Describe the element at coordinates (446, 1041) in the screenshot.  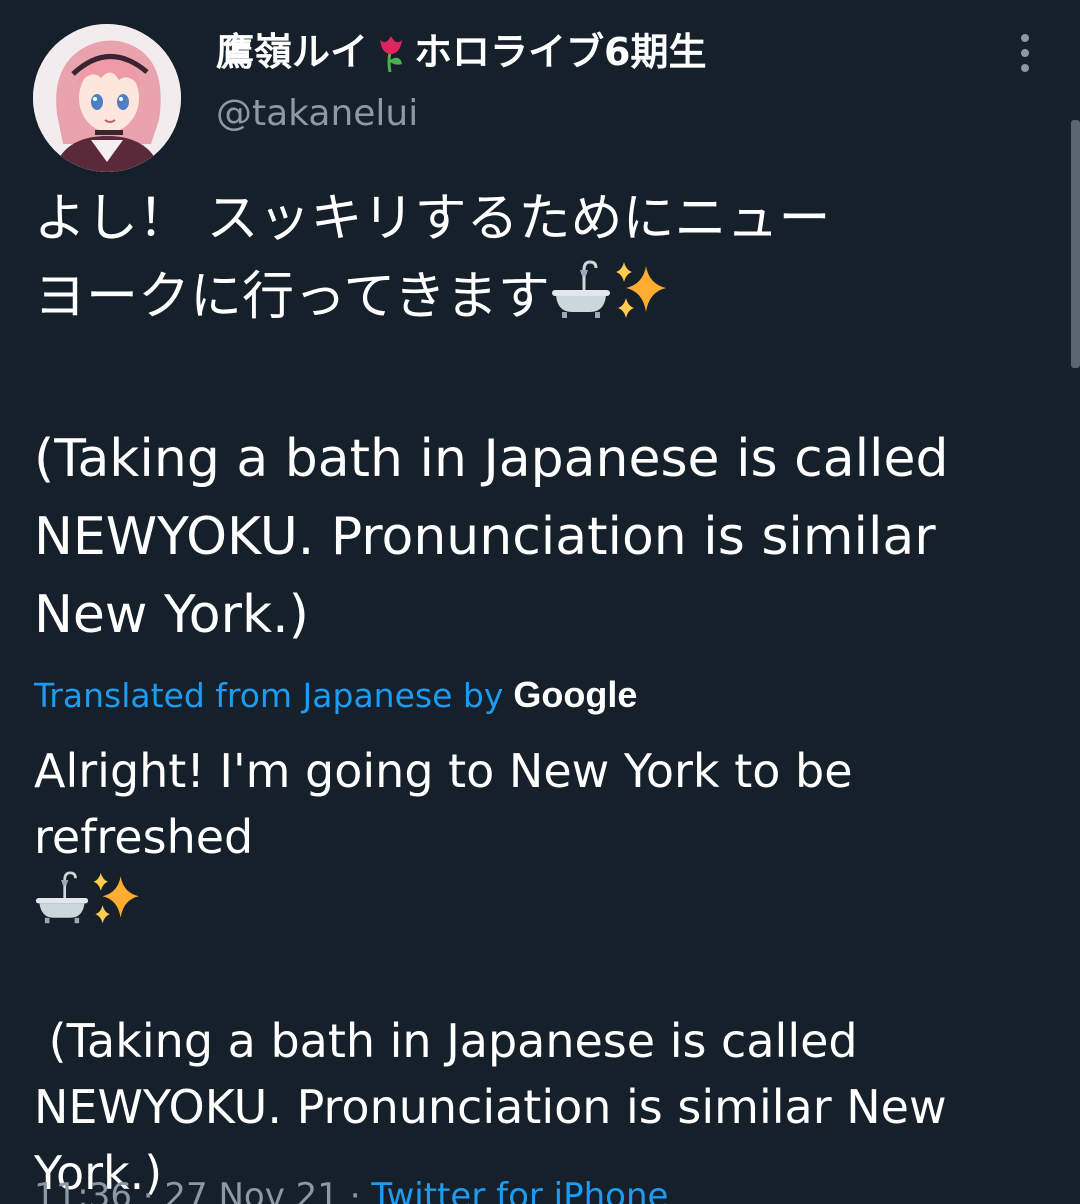
I see `translated-line: (Taking a bath in Japanese is called` at that location.